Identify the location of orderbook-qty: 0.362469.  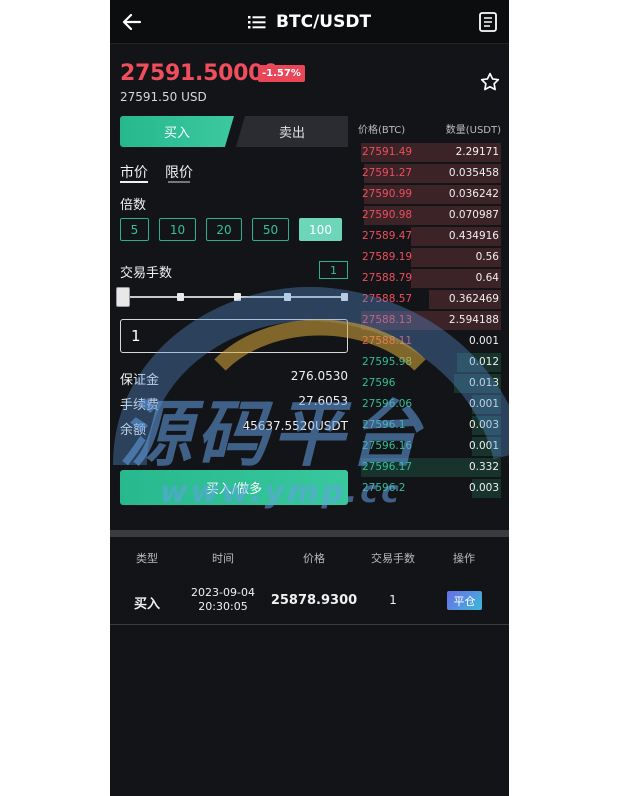
(473, 299).